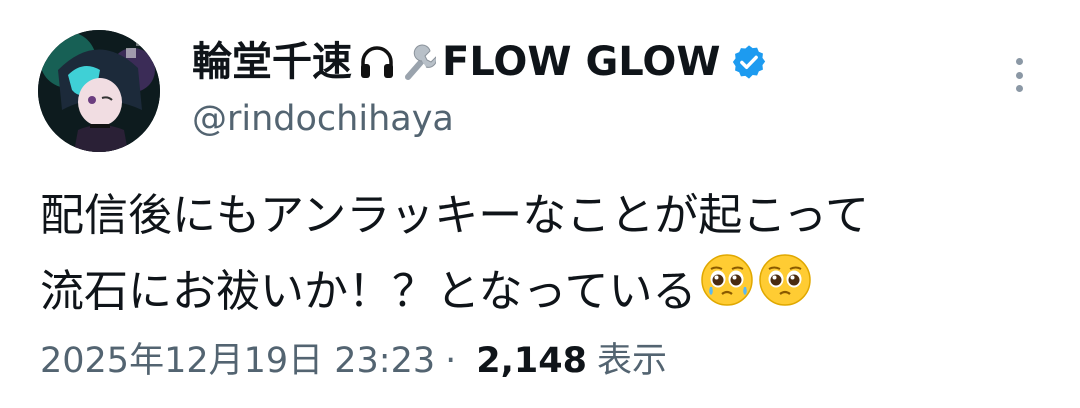 The height and width of the screenshot is (408, 1080). I want to click on views-count: 2,148, so click(531, 361).